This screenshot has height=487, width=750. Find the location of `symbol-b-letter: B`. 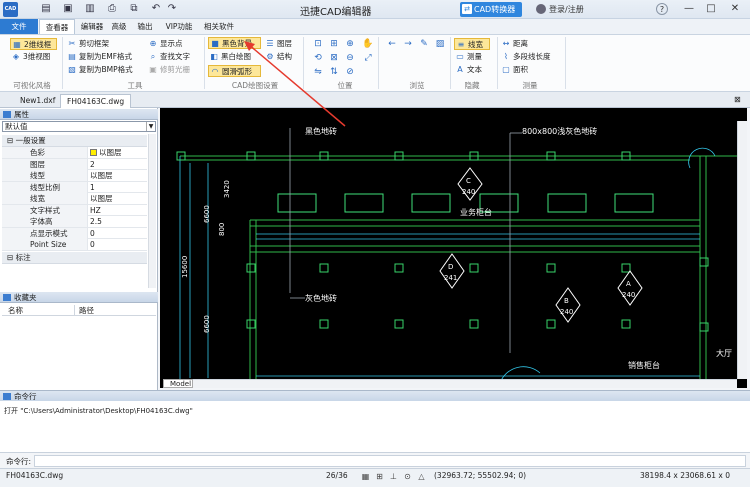

symbol-b-letter: B is located at coordinates (566, 301).